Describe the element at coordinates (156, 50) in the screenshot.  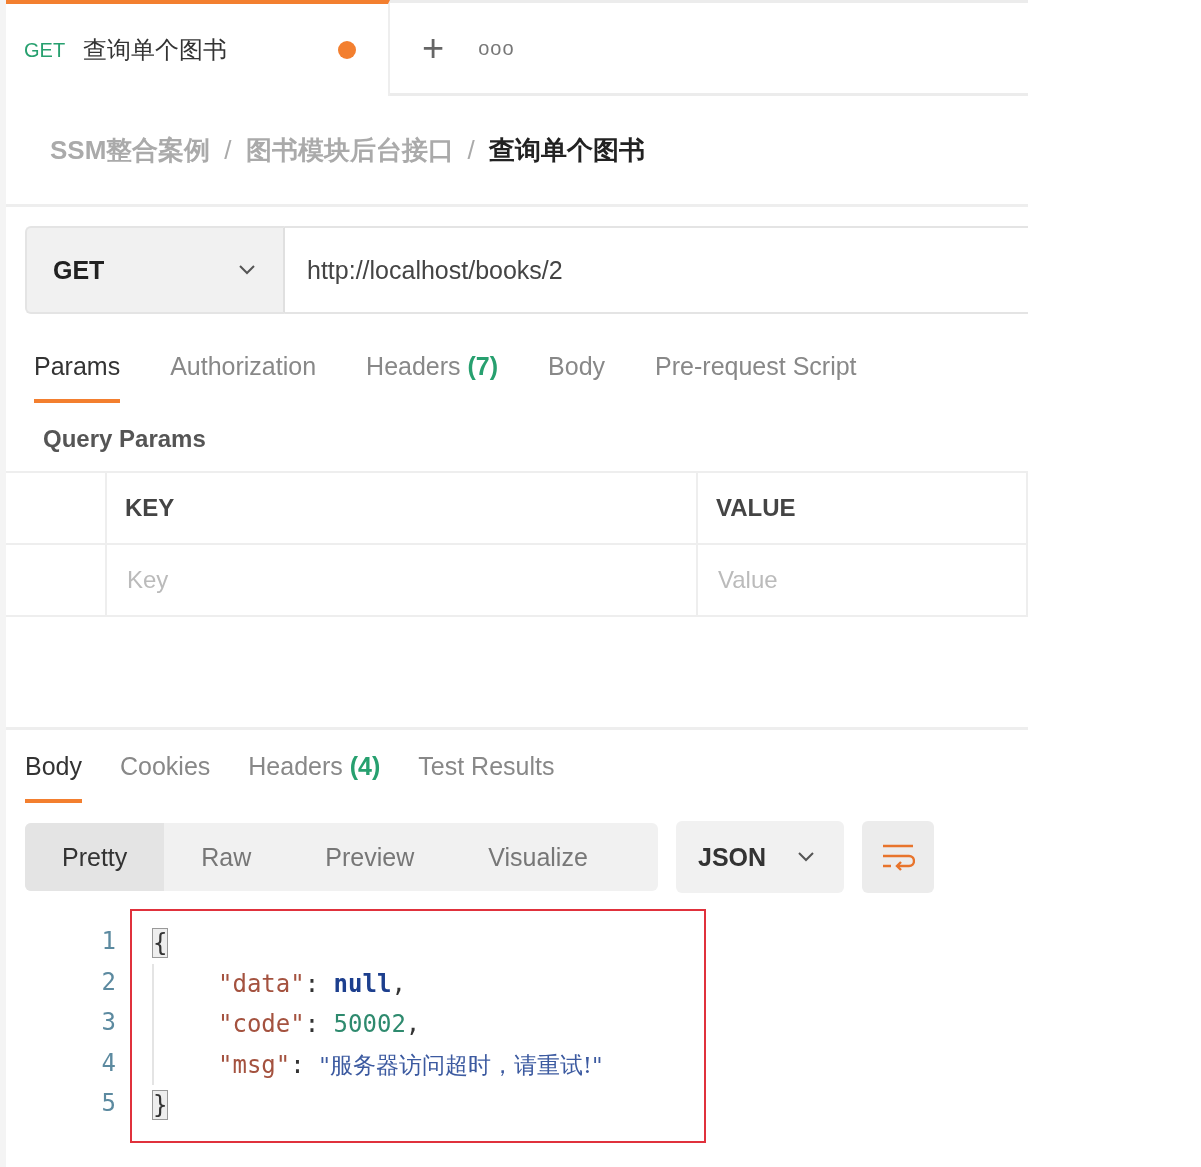
I see `tab-title: 查询单个图书` at that location.